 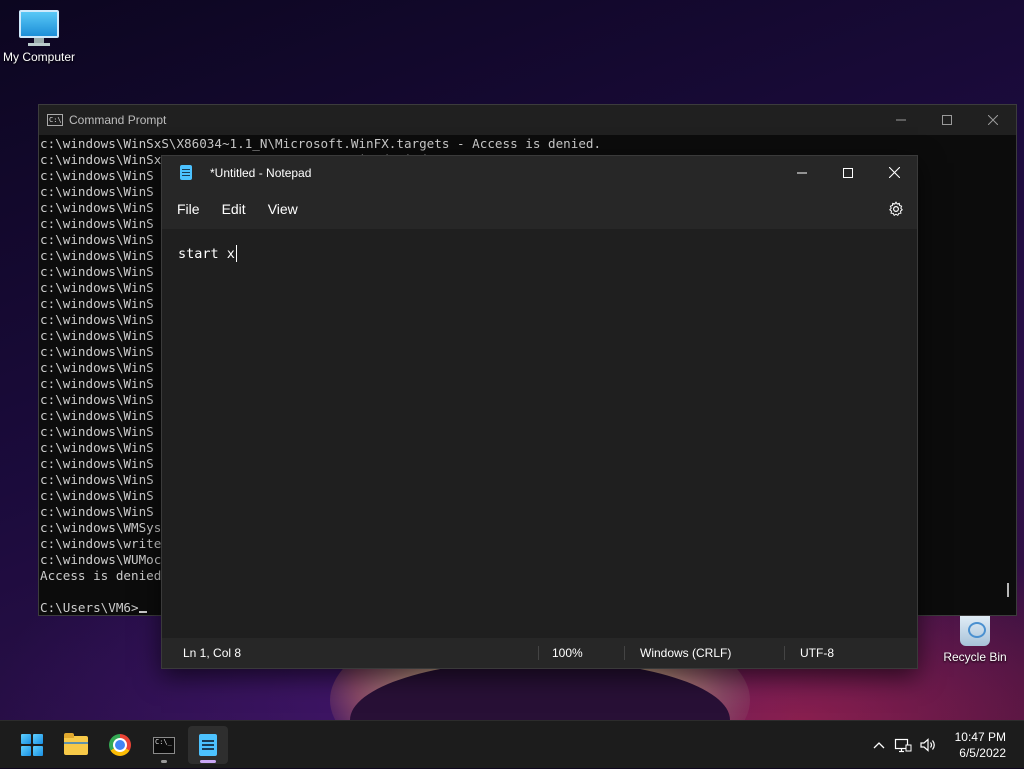 What do you see at coordinates (39, 57) in the screenshot?
I see `desktop-icon-label: My Computer` at bounding box center [39, 57].